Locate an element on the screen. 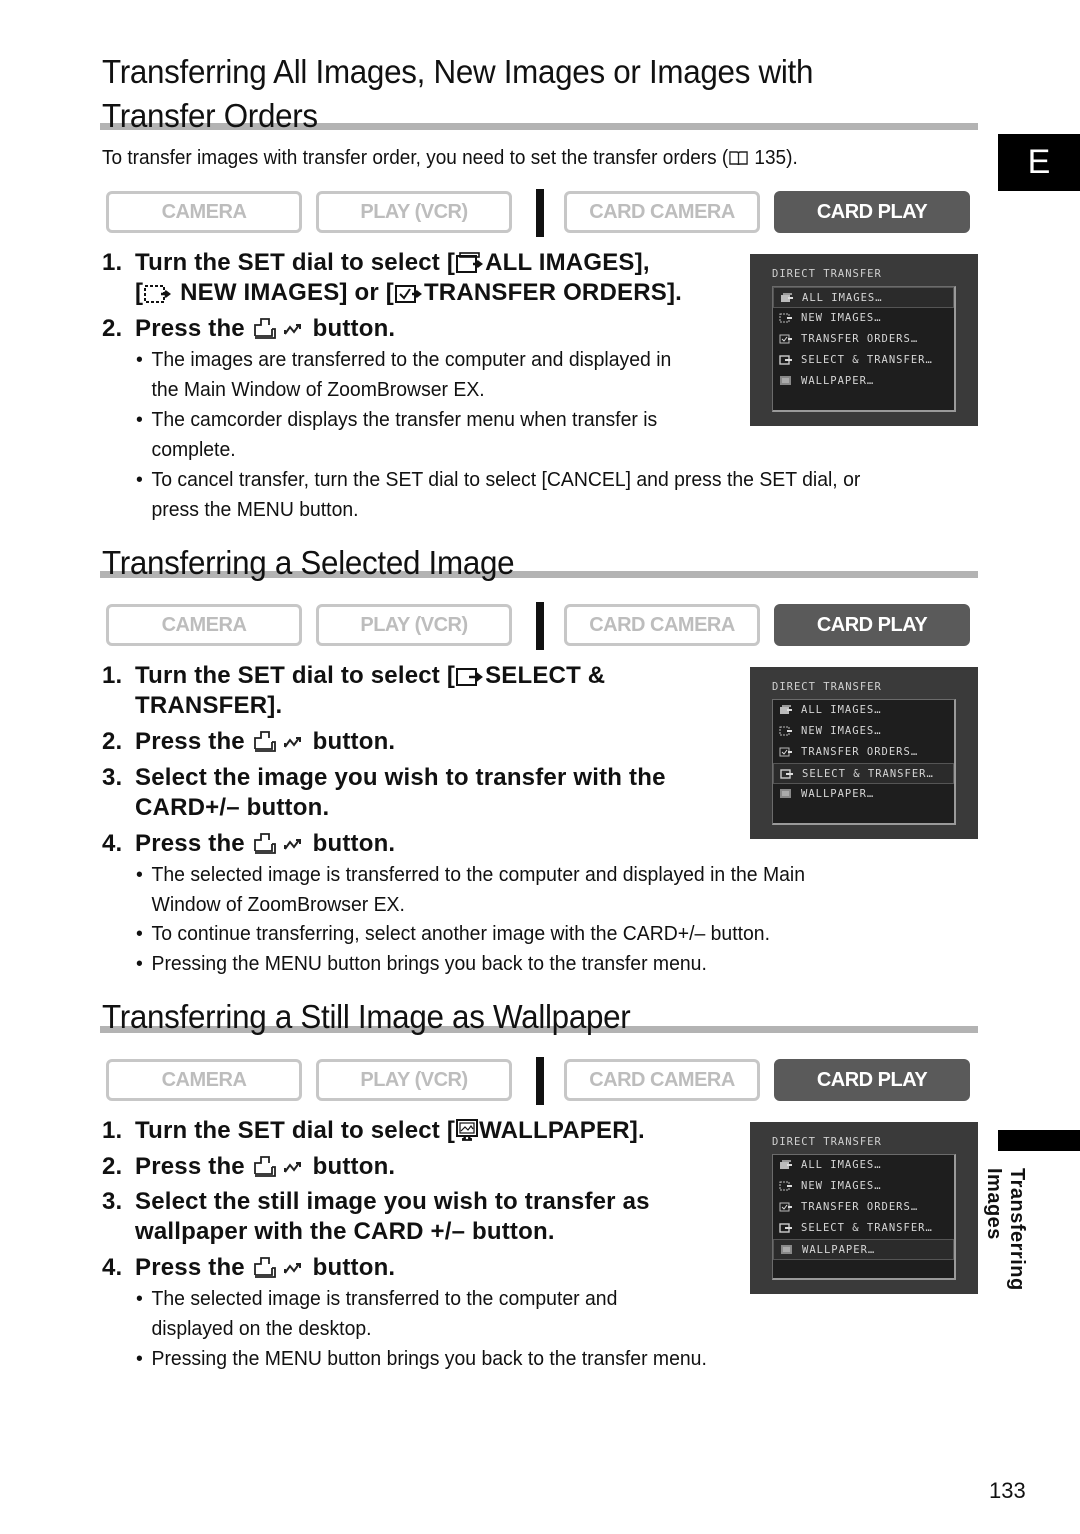 The image size is (1080, 1534). section-title-selected-image: Transferring a Selected Image is located at coordinates (308, 562).